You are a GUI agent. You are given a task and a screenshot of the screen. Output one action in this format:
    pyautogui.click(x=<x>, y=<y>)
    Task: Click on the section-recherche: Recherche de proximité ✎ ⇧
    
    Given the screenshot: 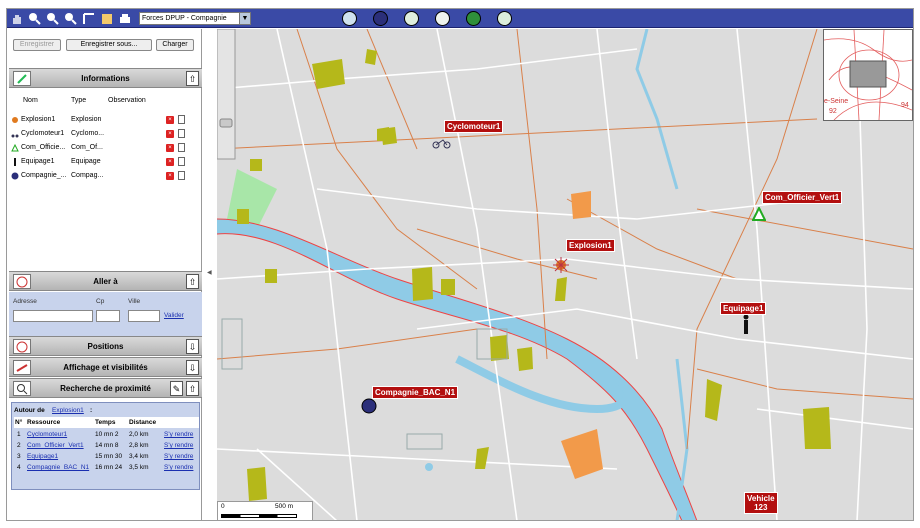 What is the action you would take?
    pyautogui.click(x=105, y=388)
    